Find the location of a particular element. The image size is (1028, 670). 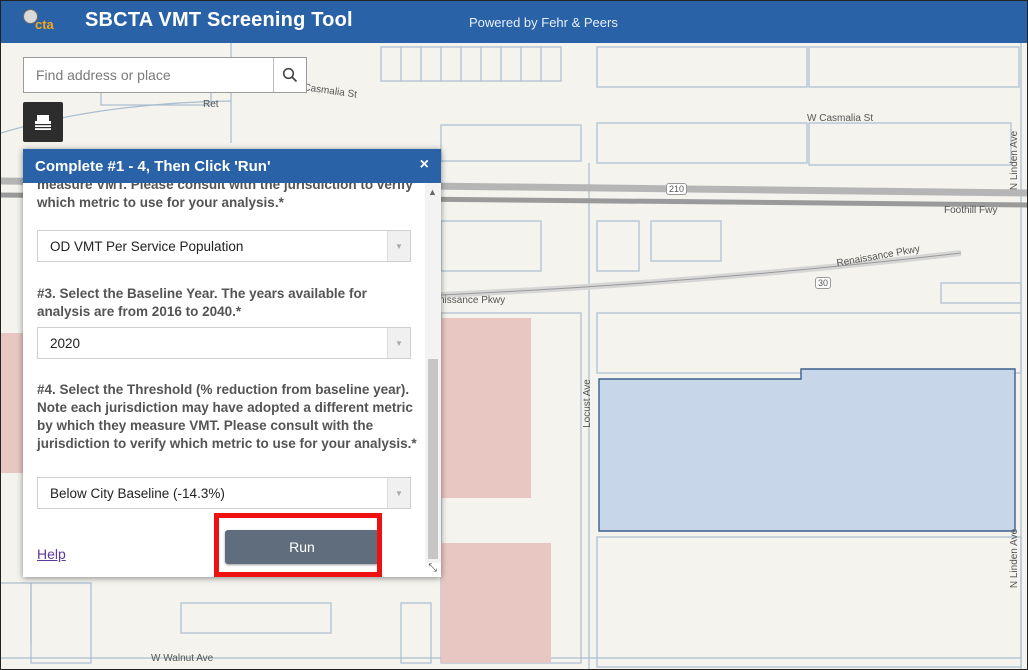

panel-header: Complete #1 - 4, Then Click 'Run' × is located at coordinates (232, 166).